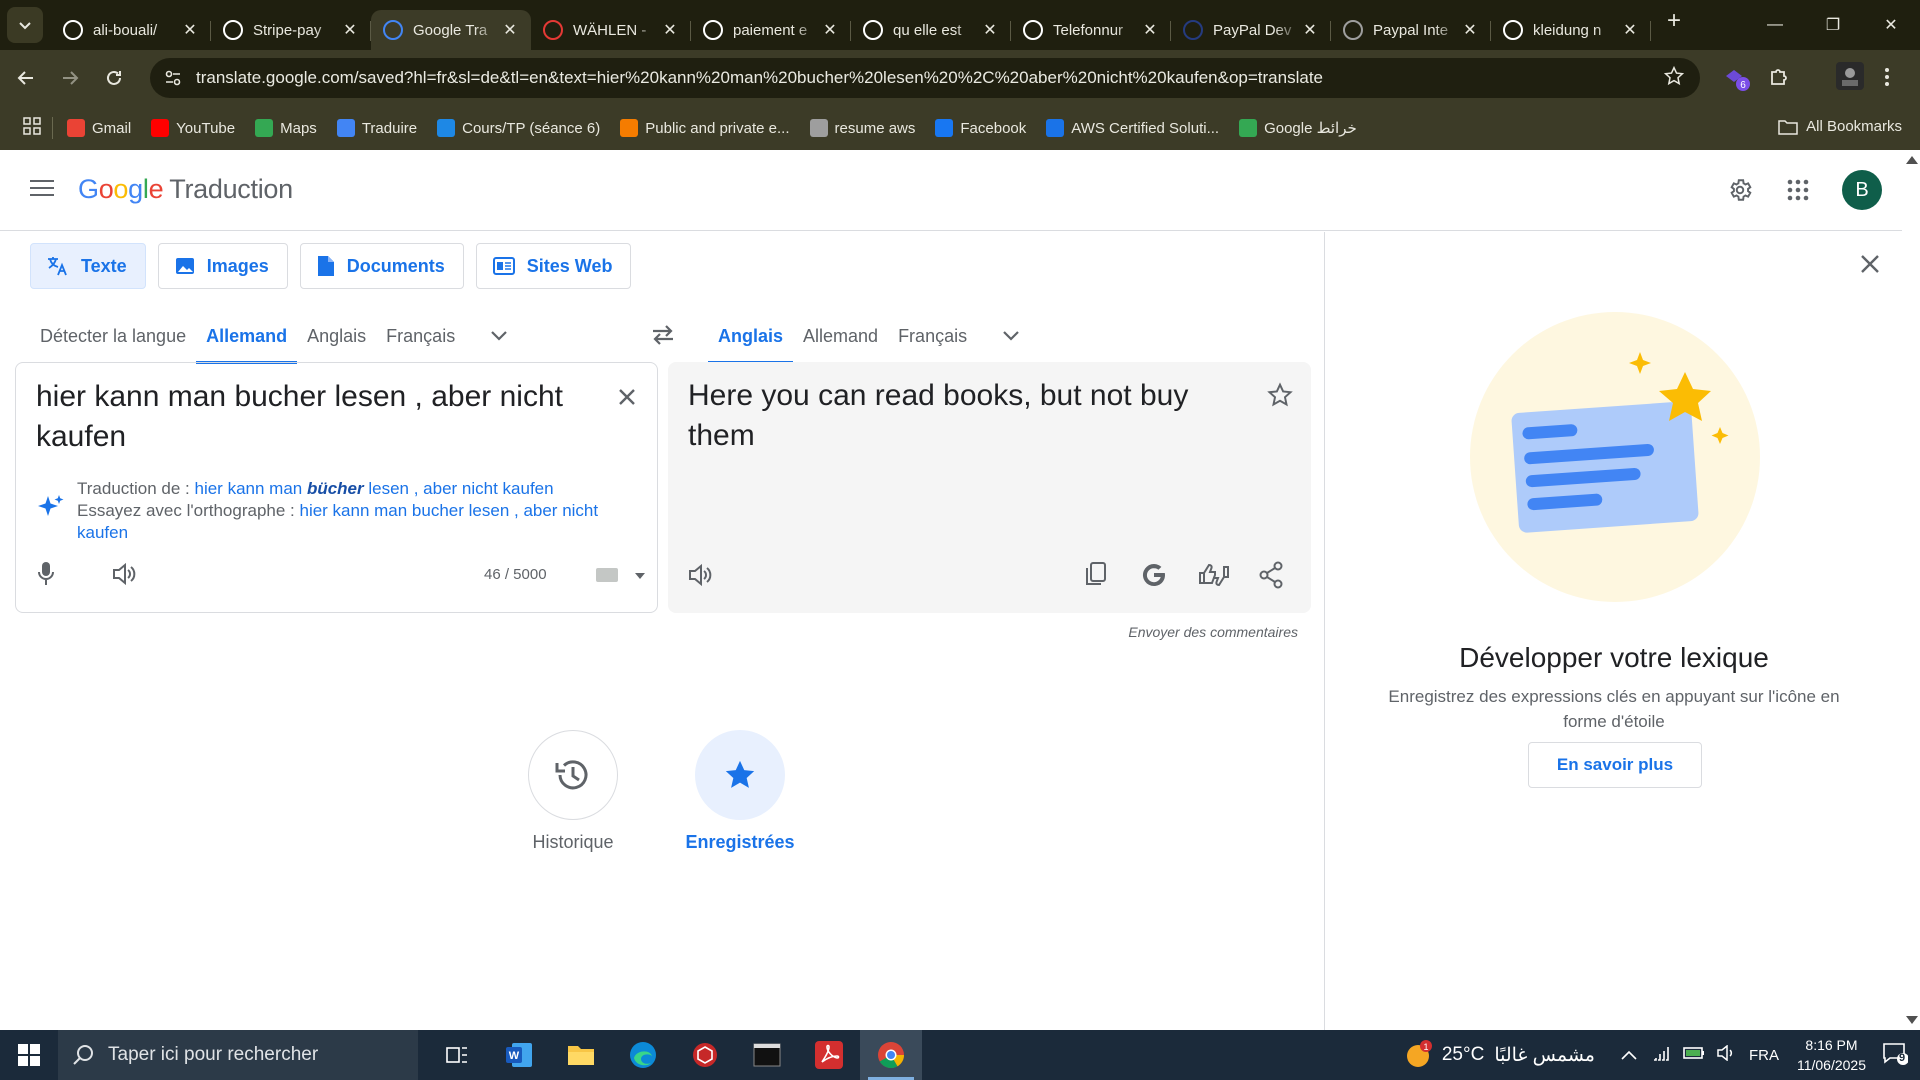  Describe the element at coordinates (238, 1055) in the screenshot. I see `taskbar-search-box: Taper ici pour rechercher` at that location.